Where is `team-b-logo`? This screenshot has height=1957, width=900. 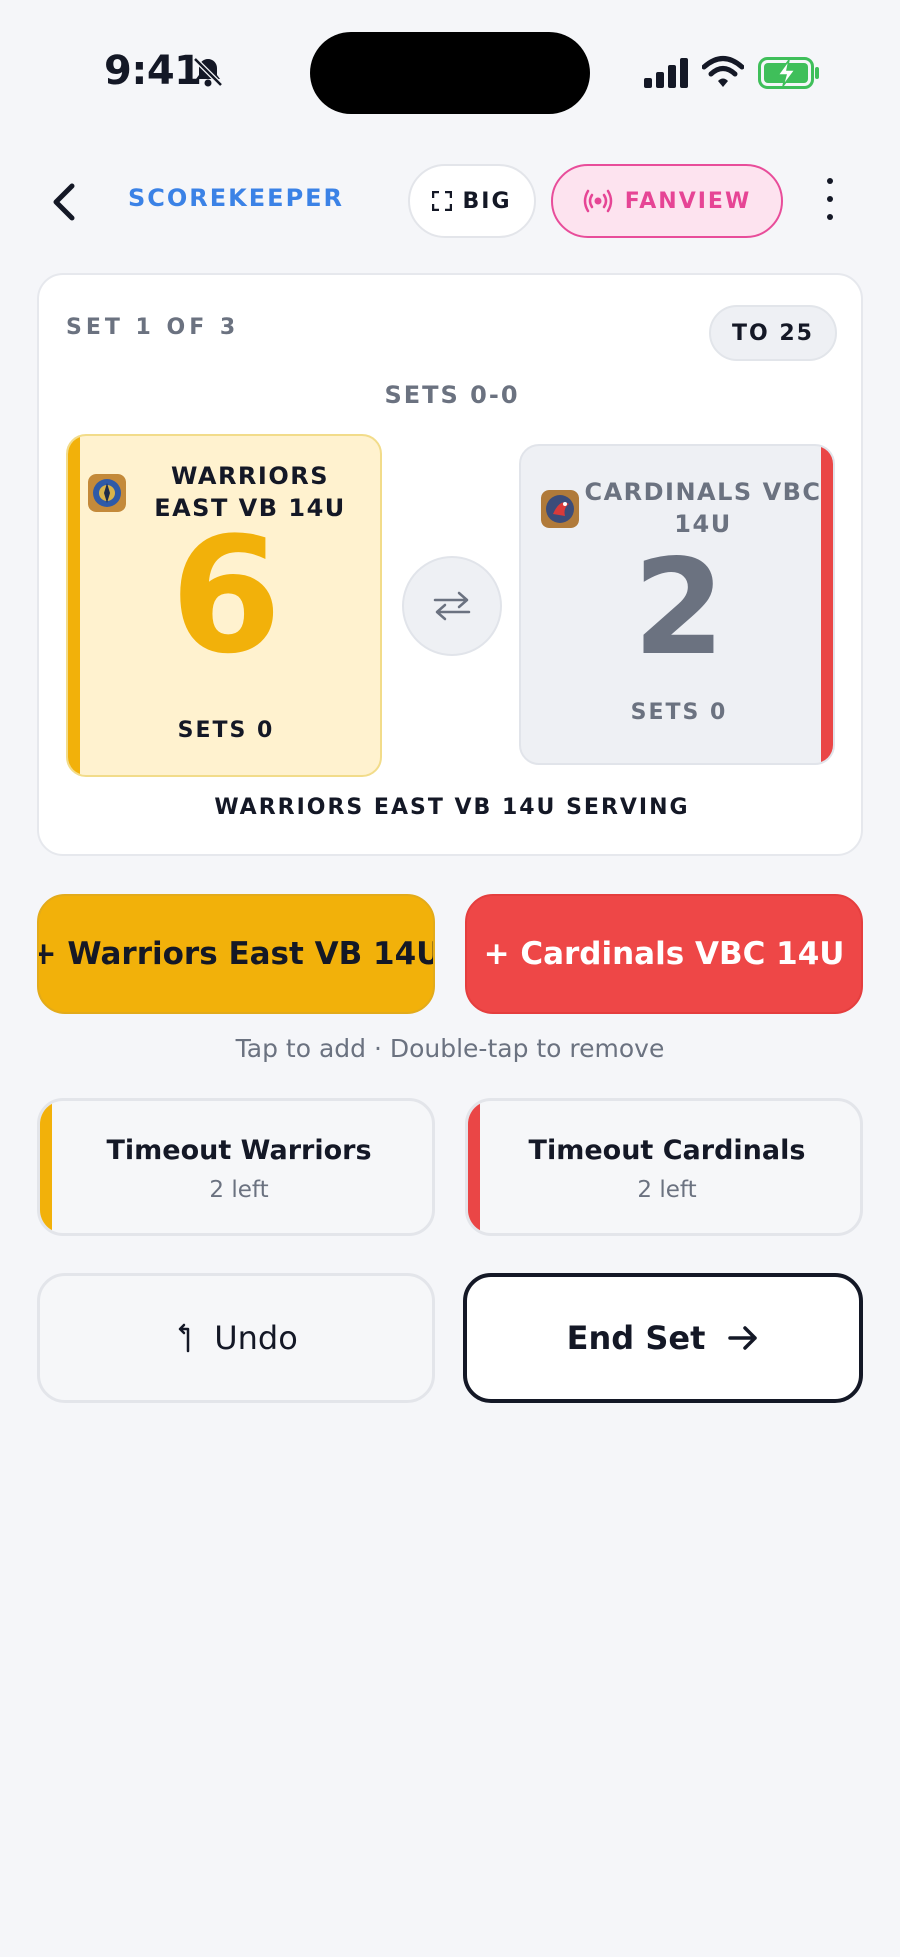
team-b-logo is located at coordinates (560, 509).